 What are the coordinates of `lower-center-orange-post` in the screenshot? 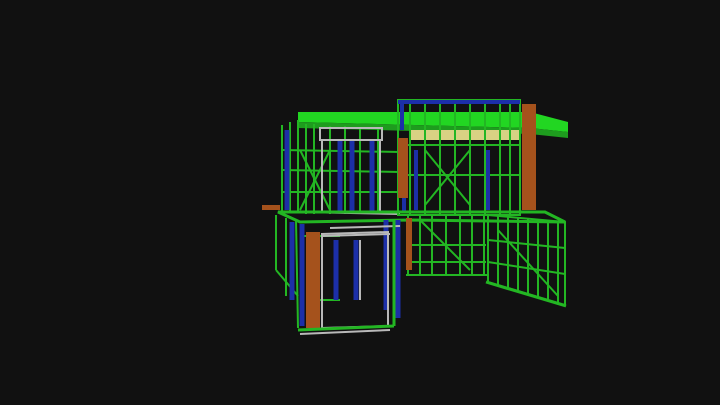 It's located at (409, 244).